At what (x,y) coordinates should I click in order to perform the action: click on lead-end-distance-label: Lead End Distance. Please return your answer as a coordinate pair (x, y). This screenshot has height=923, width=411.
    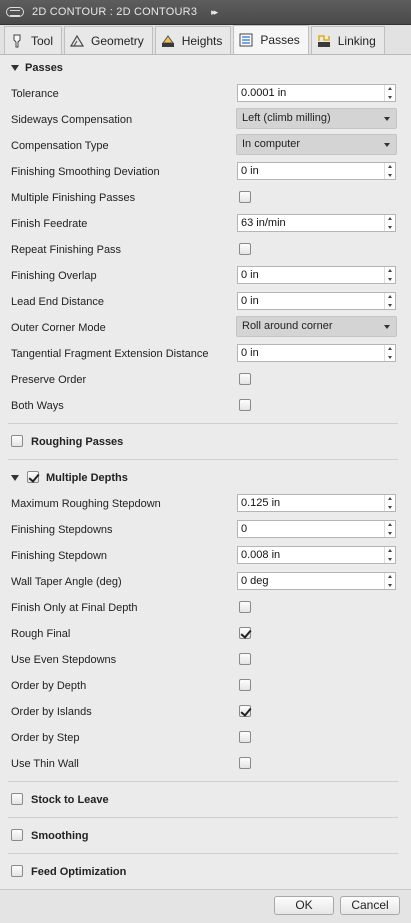
    Looking at the image, I should click on (57, 302).